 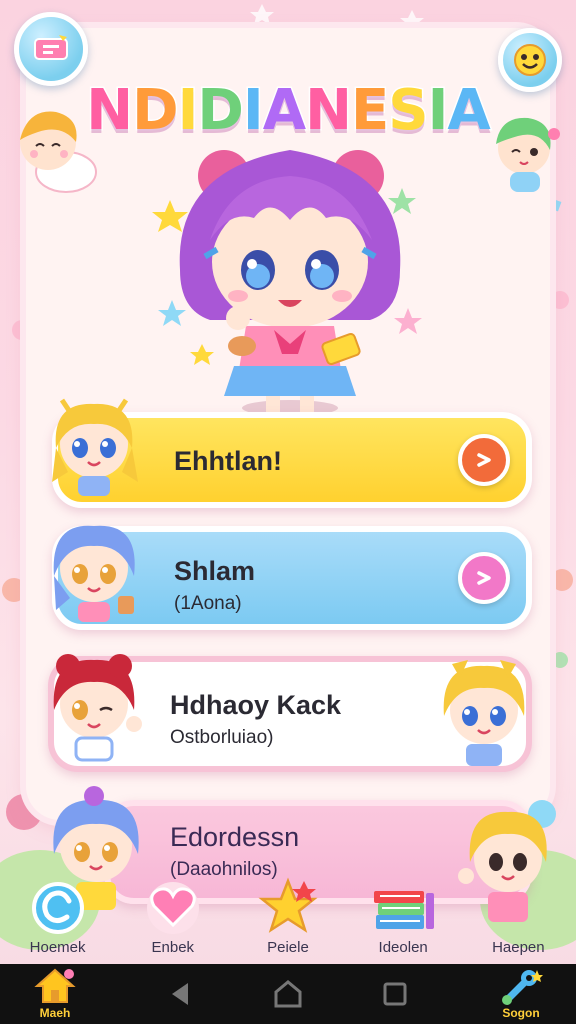 I want to click on system-navigation-bar: Maeh Sogon, so click(x=288, y=994).